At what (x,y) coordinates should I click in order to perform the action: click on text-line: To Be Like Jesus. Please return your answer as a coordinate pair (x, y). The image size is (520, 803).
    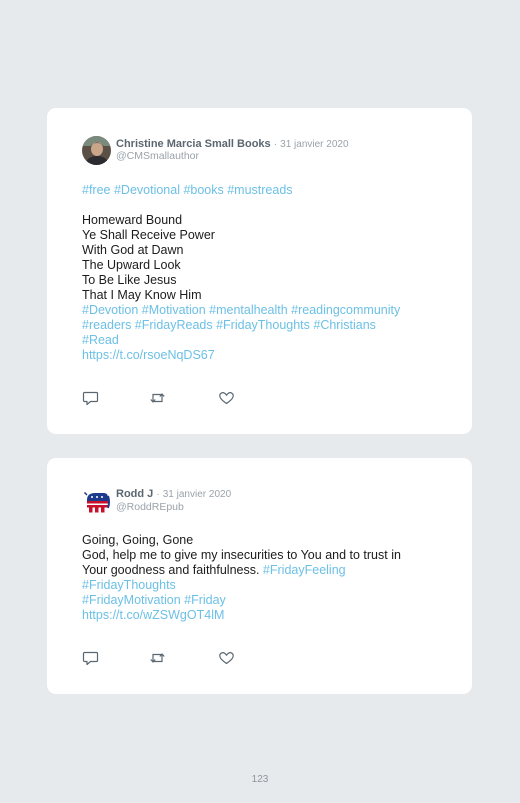
    Looking at the image, I should click on (129, 280).